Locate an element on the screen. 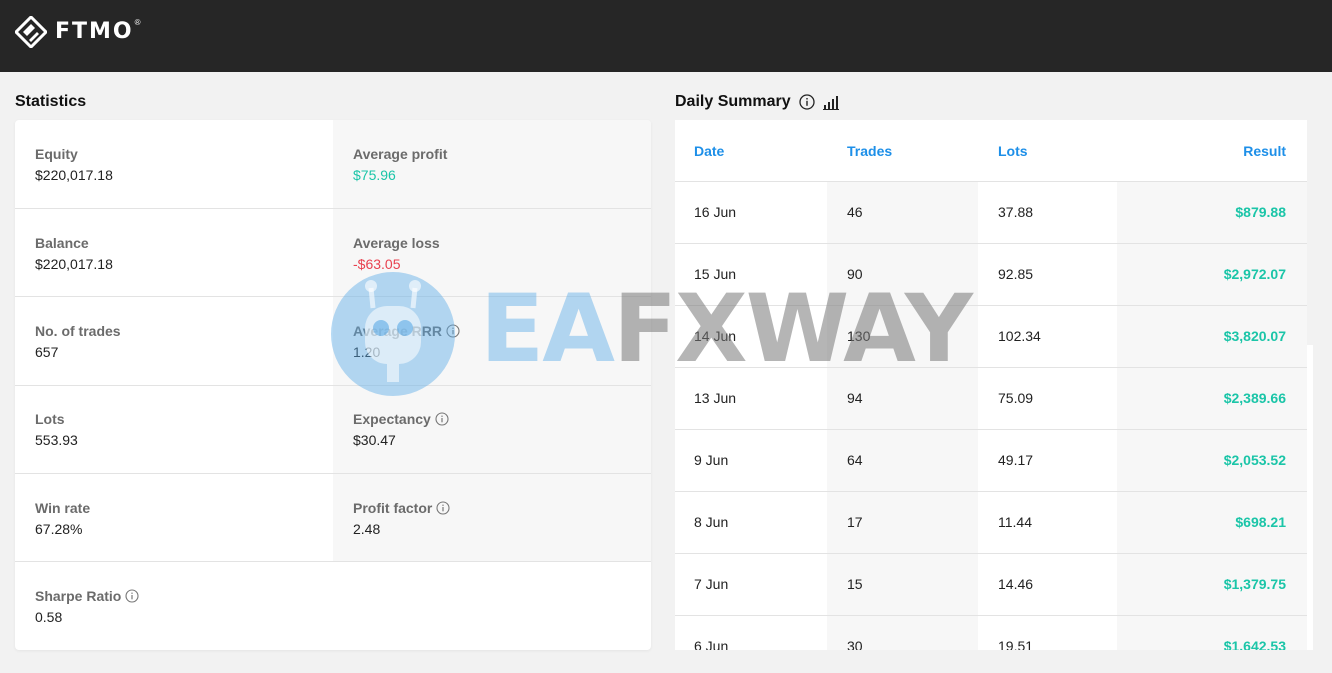 This screenshot has height=673, width=1332. stat-label: Equity is located at coordinates (56, 154).